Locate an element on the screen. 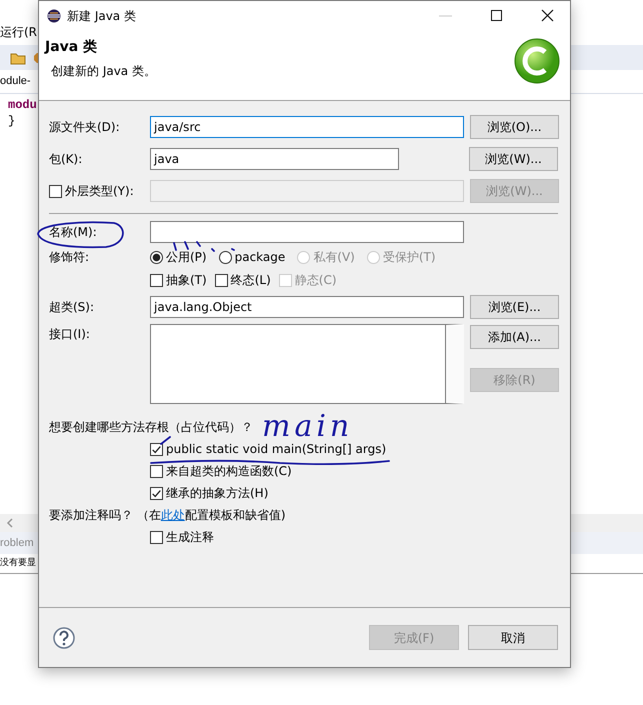 The image size is (643, 705). field-label: 超类(S): is located at coordinates (71, 307).